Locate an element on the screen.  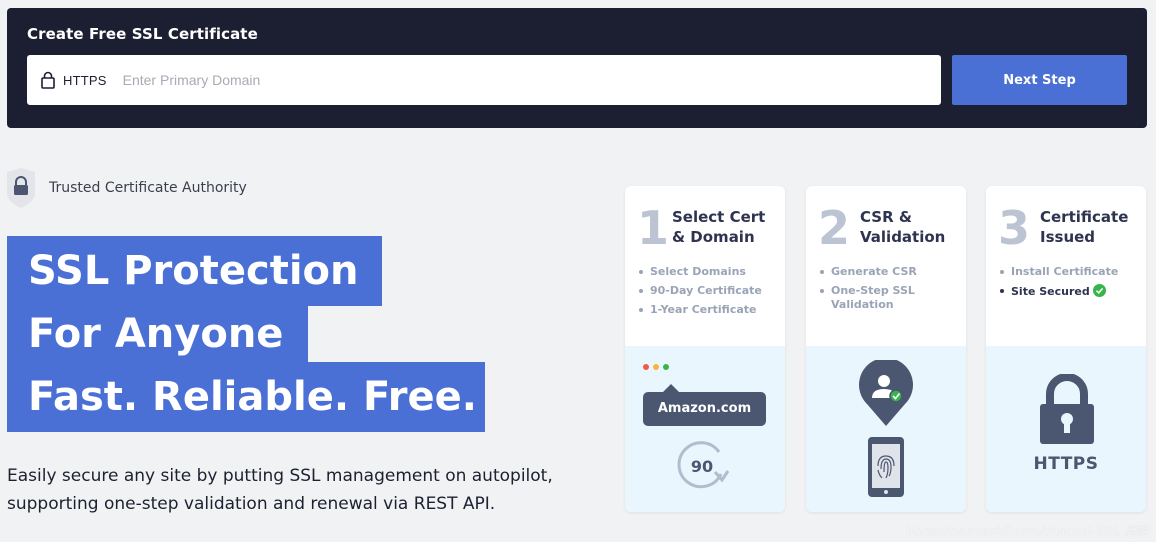
step-item: Generate CSR is located at coordinates (890, 272).